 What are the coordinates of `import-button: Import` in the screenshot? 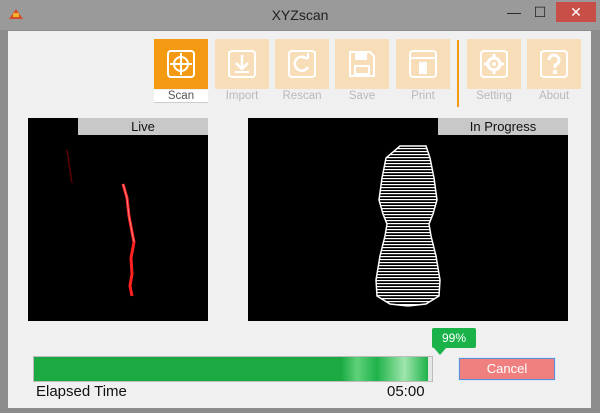 It's located at (242, 72).